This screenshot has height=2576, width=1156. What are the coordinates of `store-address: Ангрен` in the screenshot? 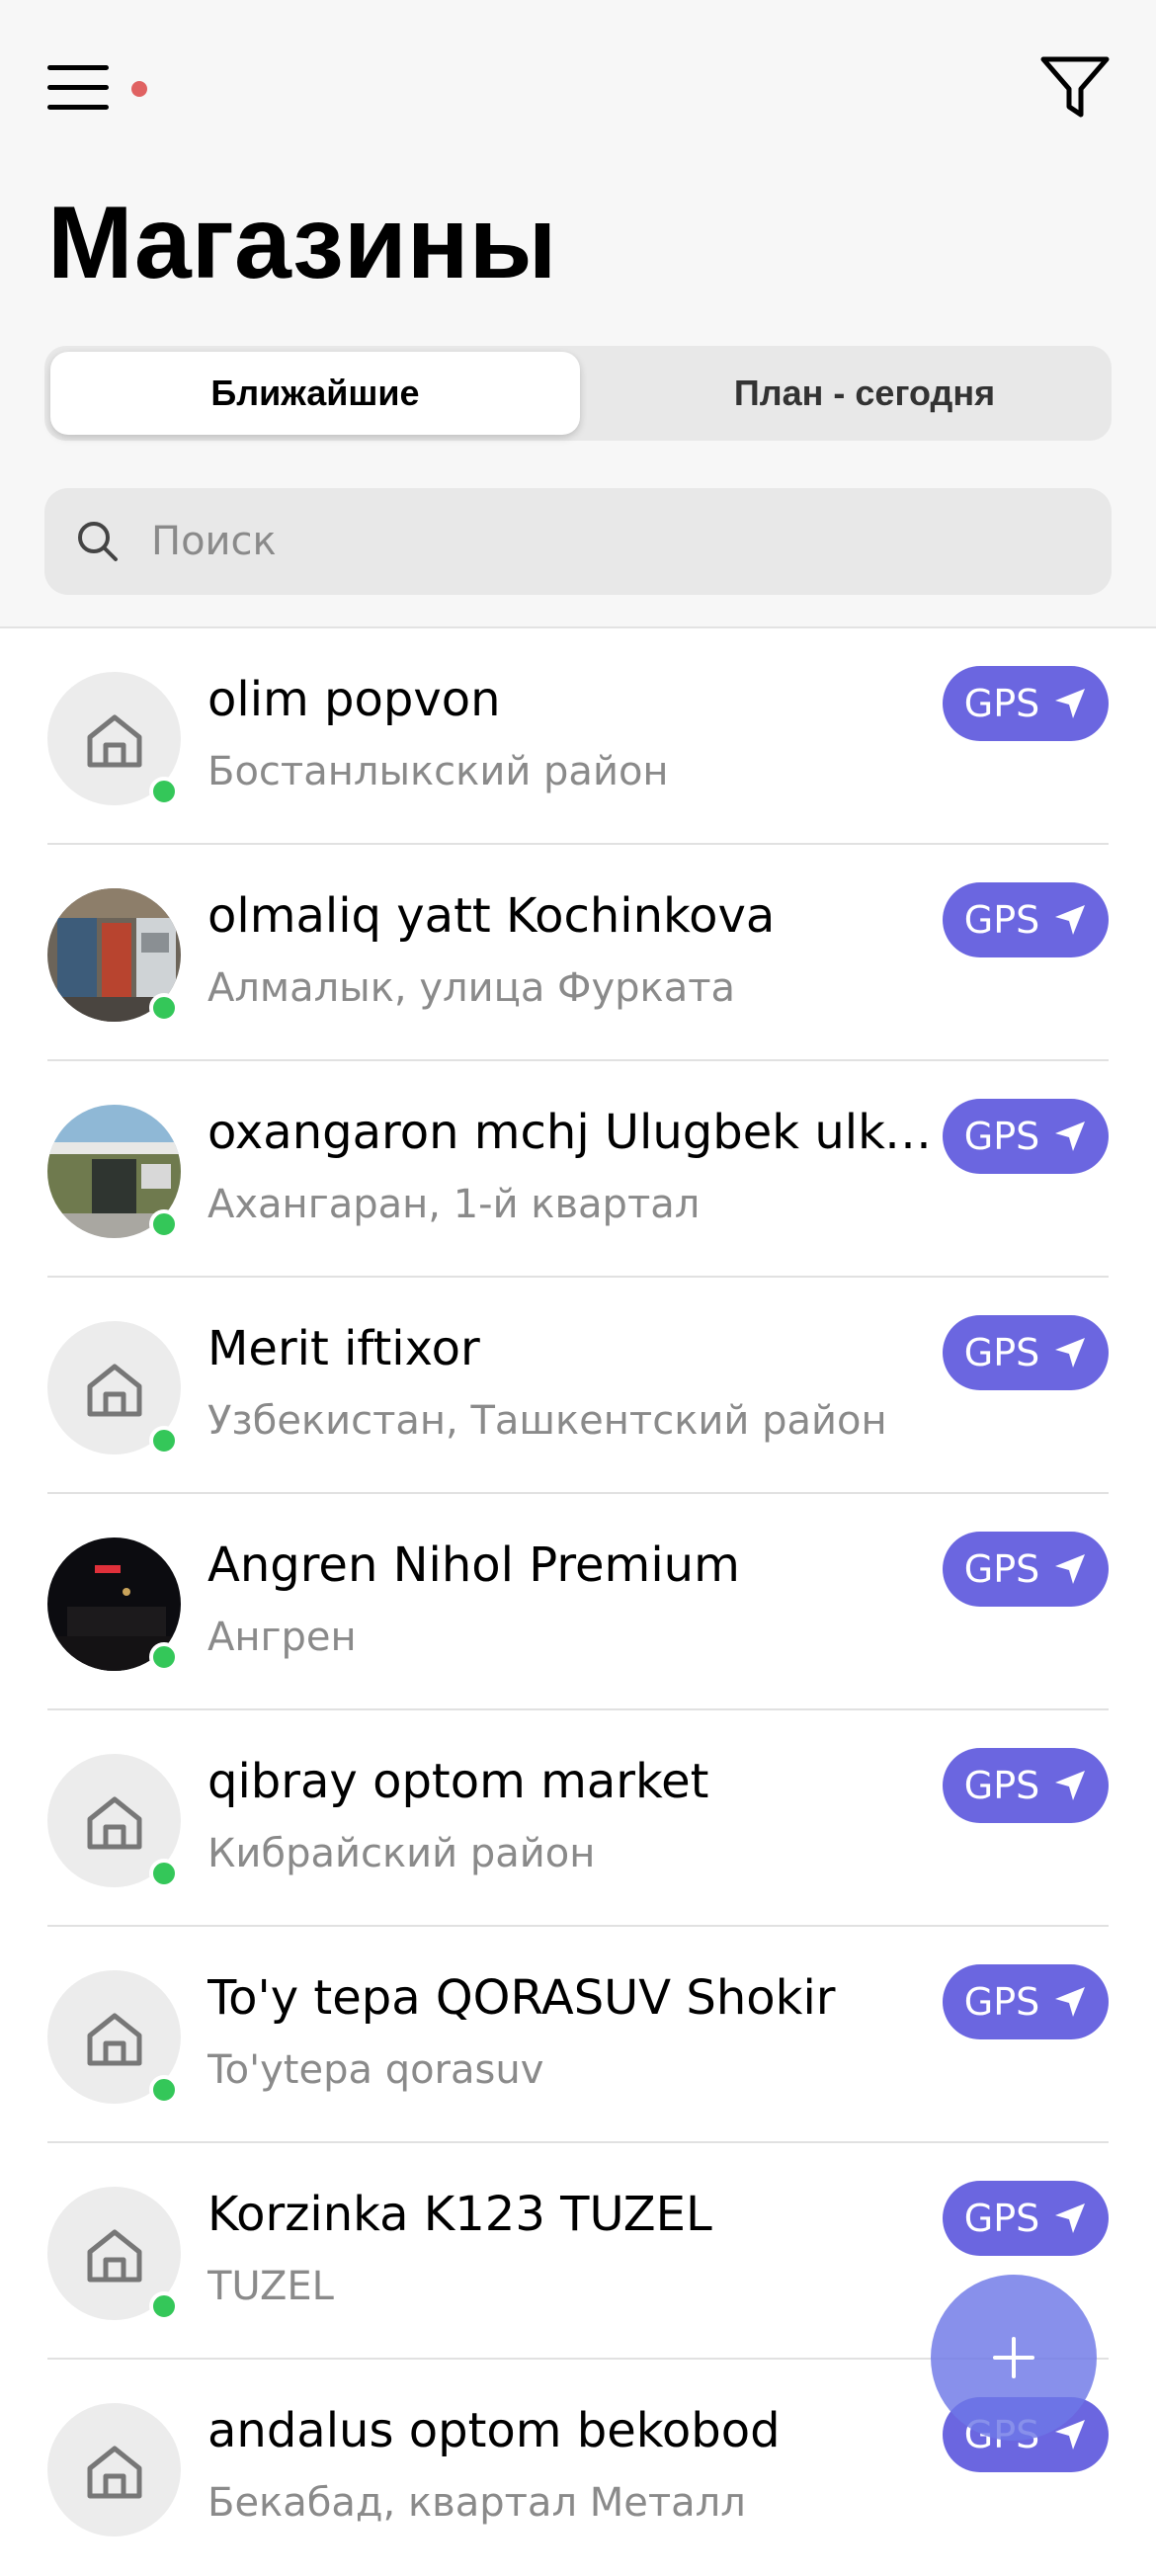 It's located at (282, 1637).